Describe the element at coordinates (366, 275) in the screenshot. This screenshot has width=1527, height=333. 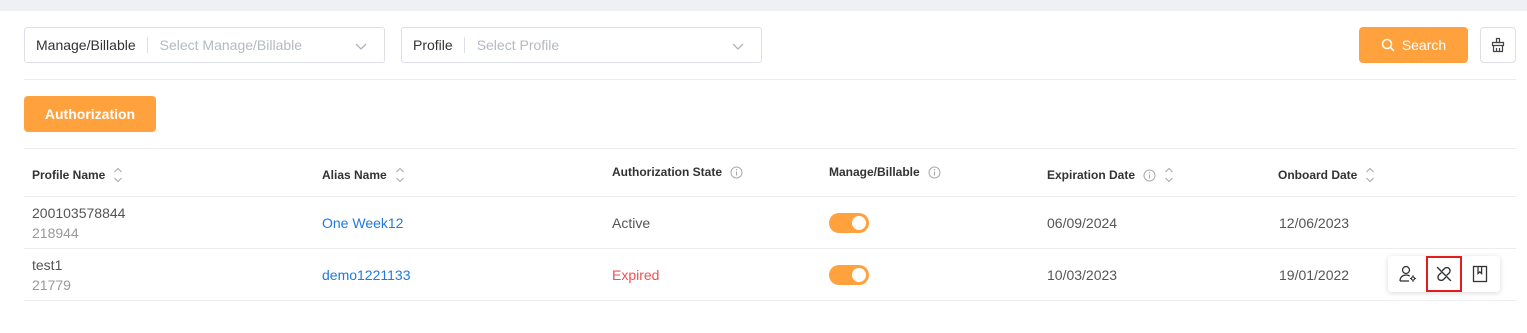
I see `alias-link: demo1221133` at that location.